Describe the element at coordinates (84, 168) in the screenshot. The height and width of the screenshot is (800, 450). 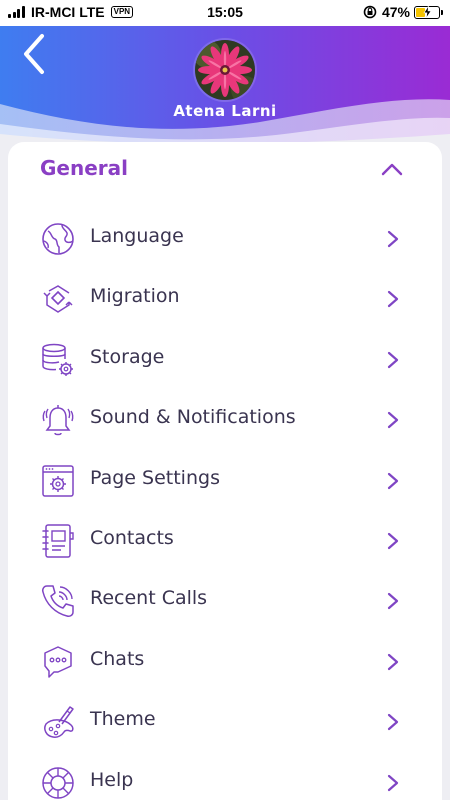
I see `section-title: General` at that location.